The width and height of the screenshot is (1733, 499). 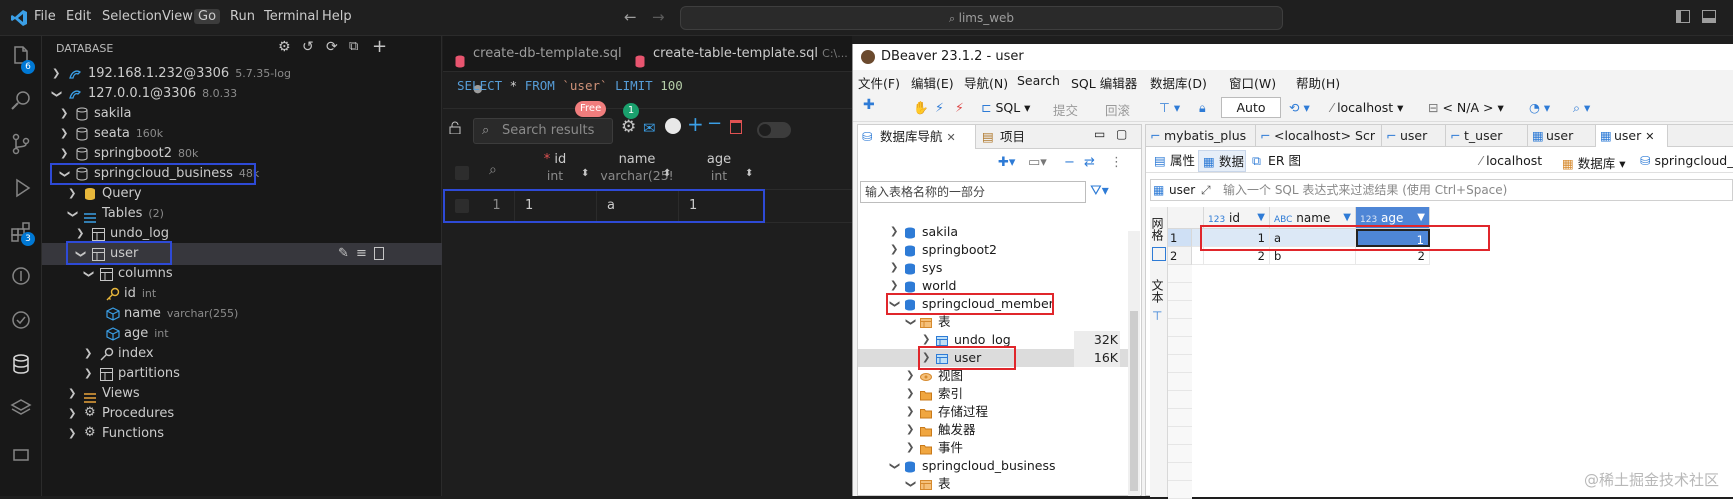 What do you see at coordinates (177, 16) in the screenshot?
I see `menu-view: View` at bounding box center [177, 16].